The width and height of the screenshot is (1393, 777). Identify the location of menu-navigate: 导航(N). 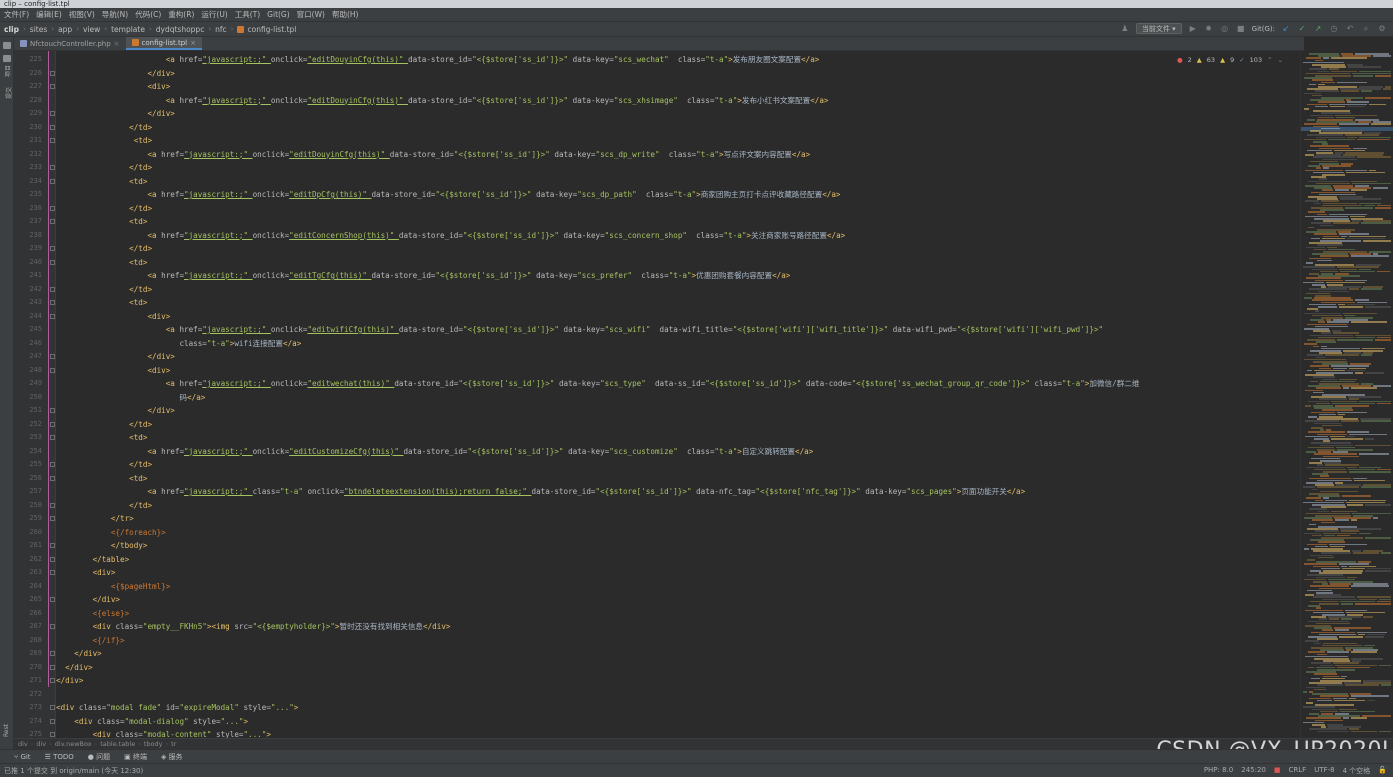
(115, 14).